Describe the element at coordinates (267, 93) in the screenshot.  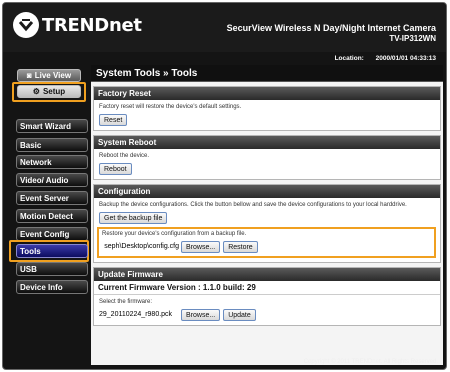
I see `section-heading: Factory Reset` at that location.